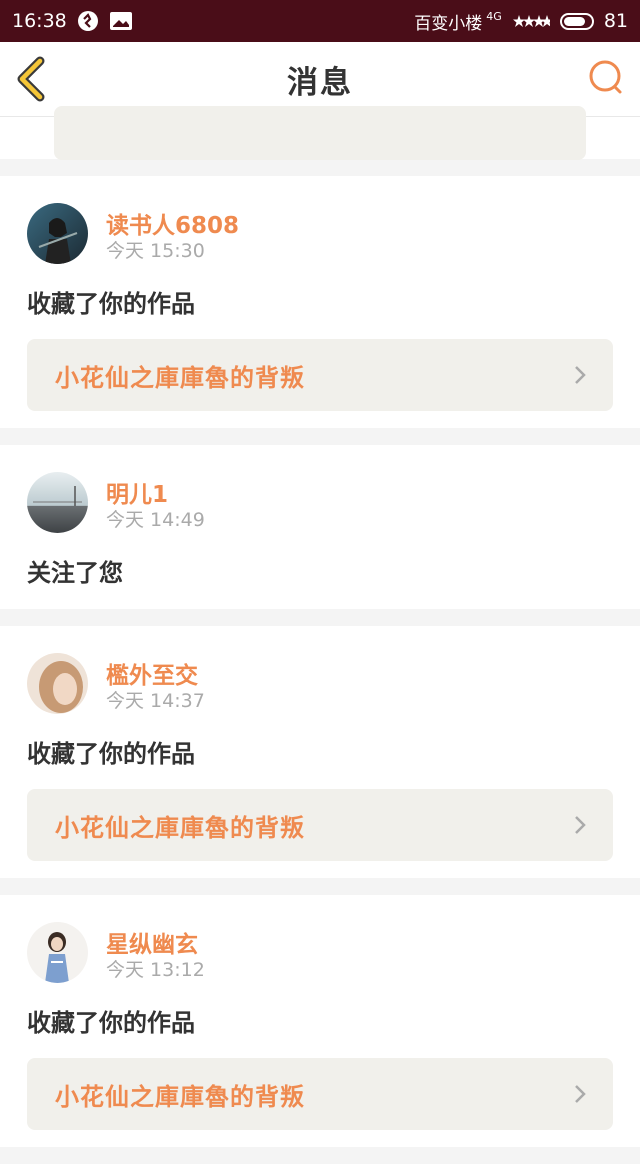 This screenshot has height=1164, width=640. I want to click on chevron-left-icon, so click(31, 79).